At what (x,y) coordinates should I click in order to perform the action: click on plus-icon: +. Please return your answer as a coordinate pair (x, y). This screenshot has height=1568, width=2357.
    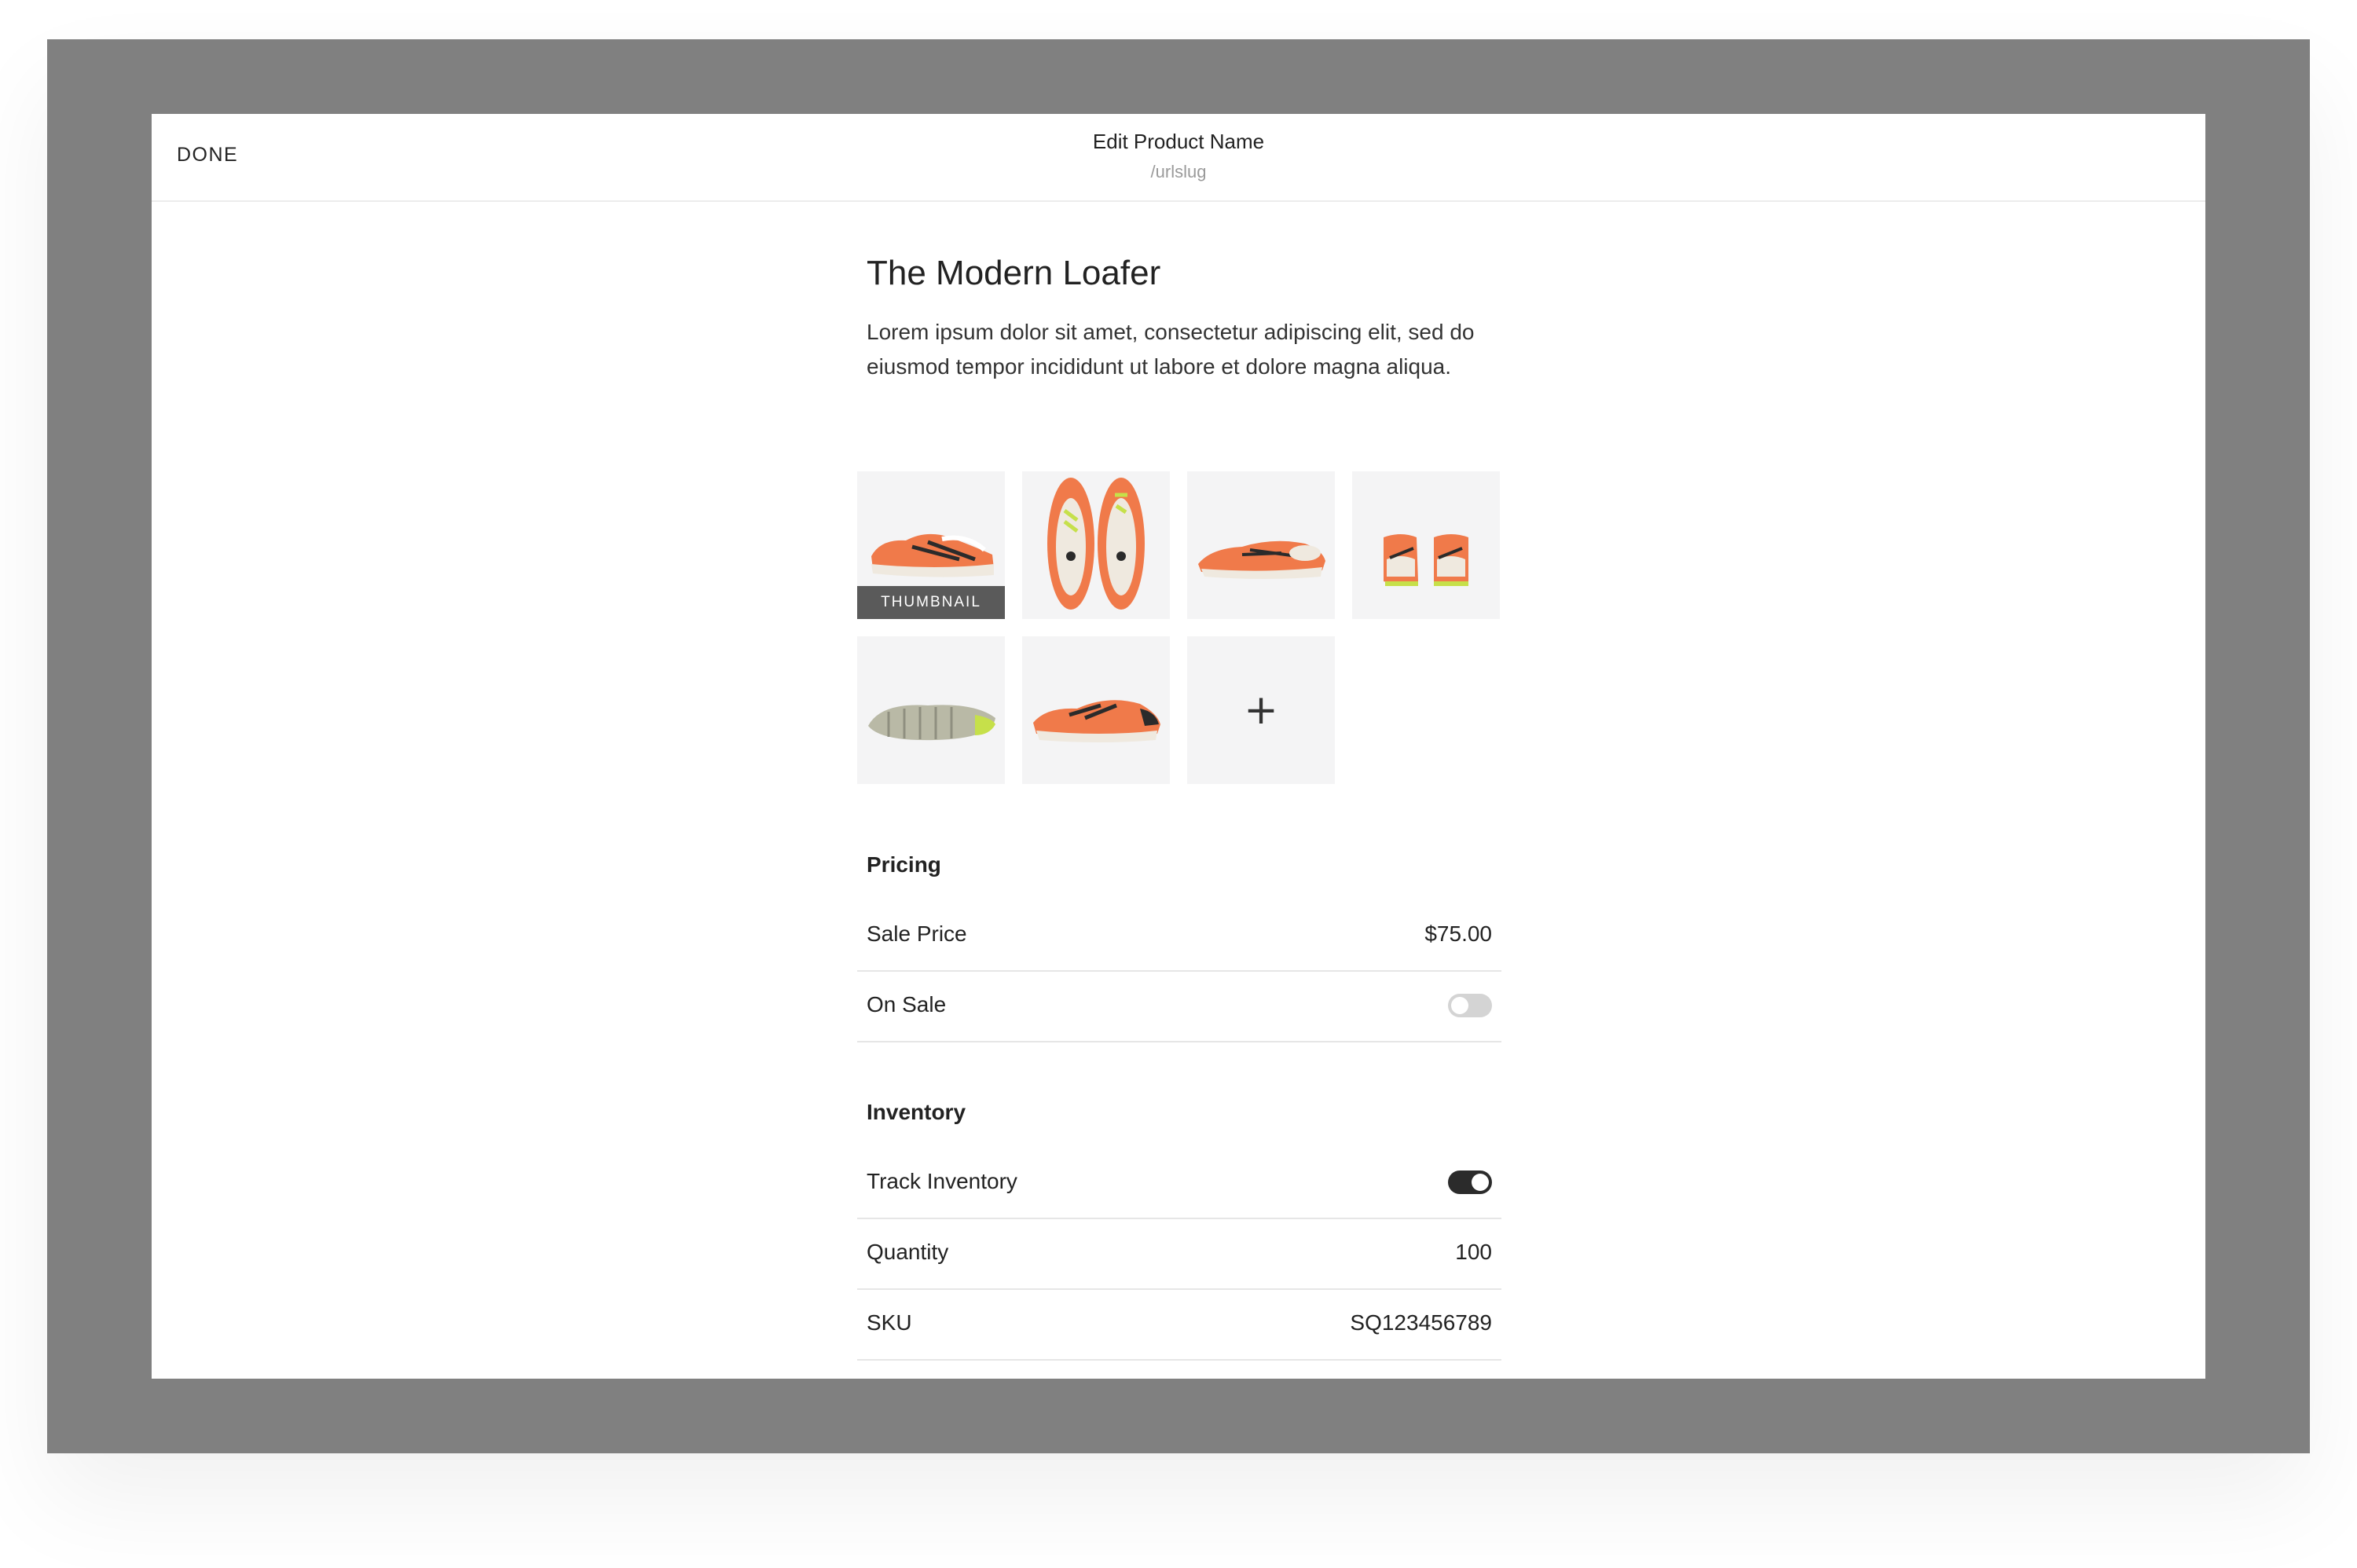
    Looking at the image, I should click on (1261, 711).